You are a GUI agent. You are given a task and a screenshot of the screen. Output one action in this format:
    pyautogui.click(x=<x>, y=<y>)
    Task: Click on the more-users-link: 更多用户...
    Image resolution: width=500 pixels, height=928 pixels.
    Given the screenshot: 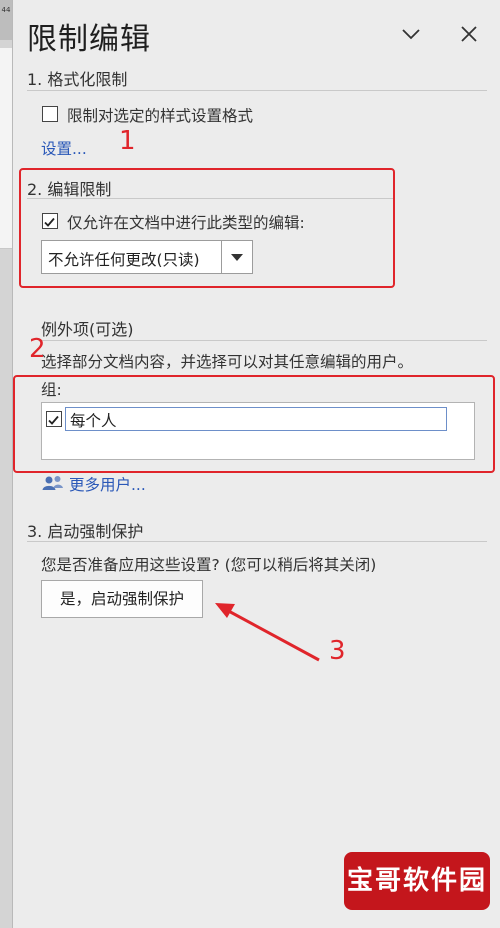 What is the action you would take?
    pyautogui.click(x=107, y=484)
    